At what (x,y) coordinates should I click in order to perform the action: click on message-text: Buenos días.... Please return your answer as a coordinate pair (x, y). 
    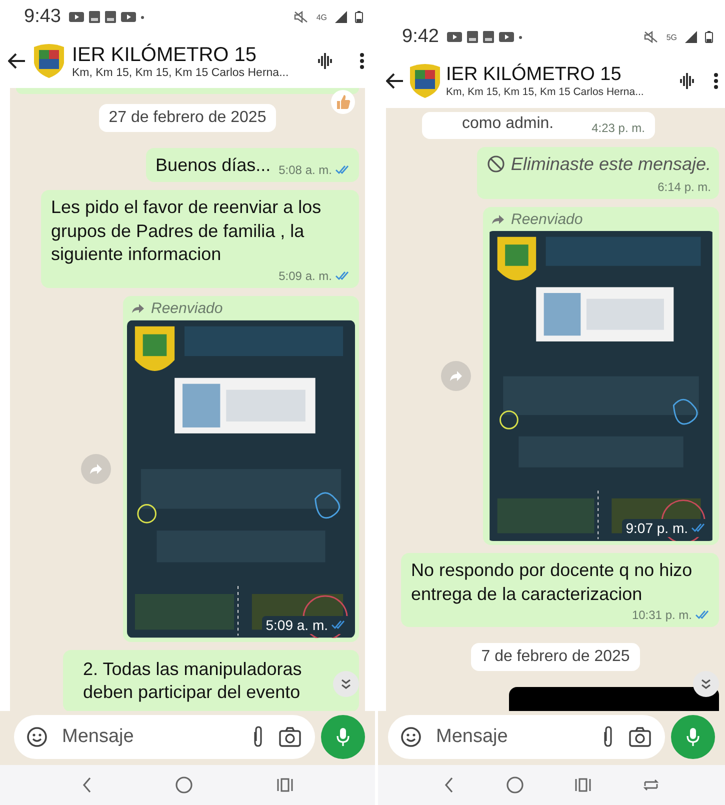
    Looking at the image, I should click on (213, 165).